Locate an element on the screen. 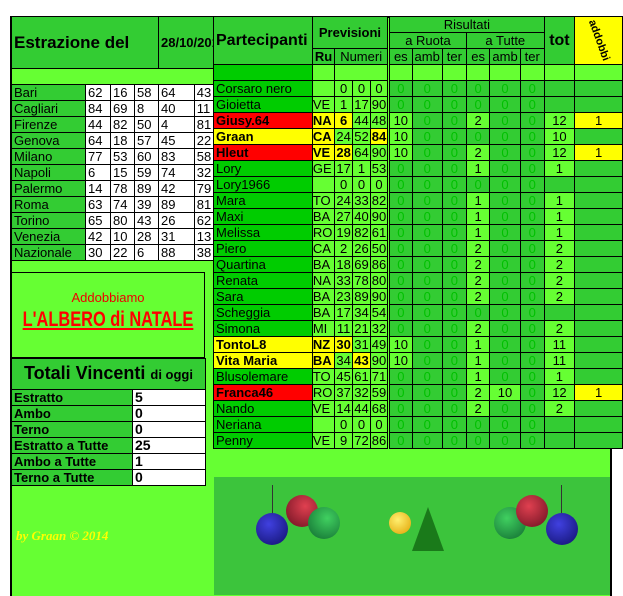 This screenshot has width=623, height=596. estrazione-row: Torino 65 80 43 26 62 is located at coordinates (120, 220).